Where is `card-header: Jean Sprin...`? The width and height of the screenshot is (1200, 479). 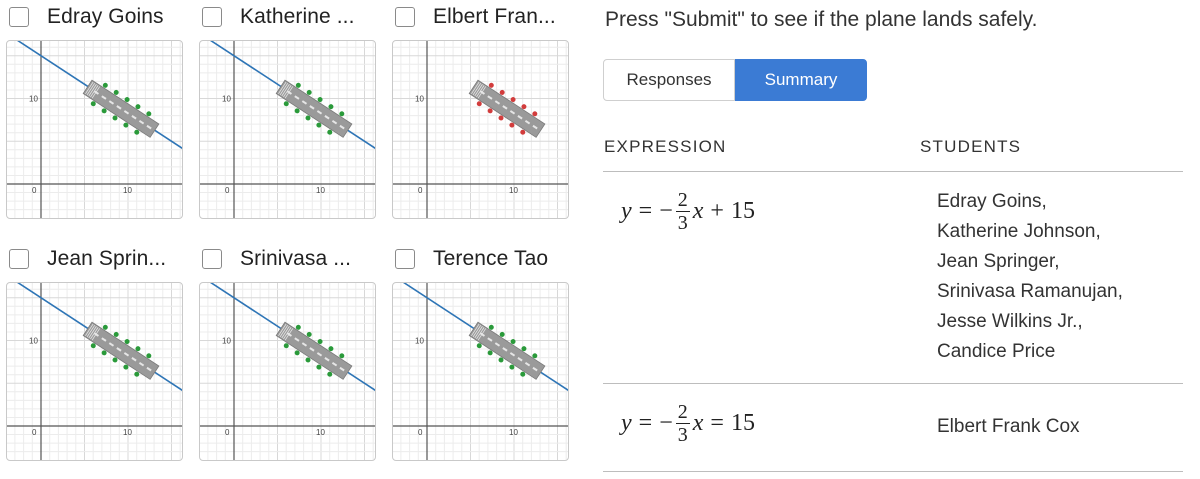 card-header: Jean Sprin... is located at coordinates (83, 259).